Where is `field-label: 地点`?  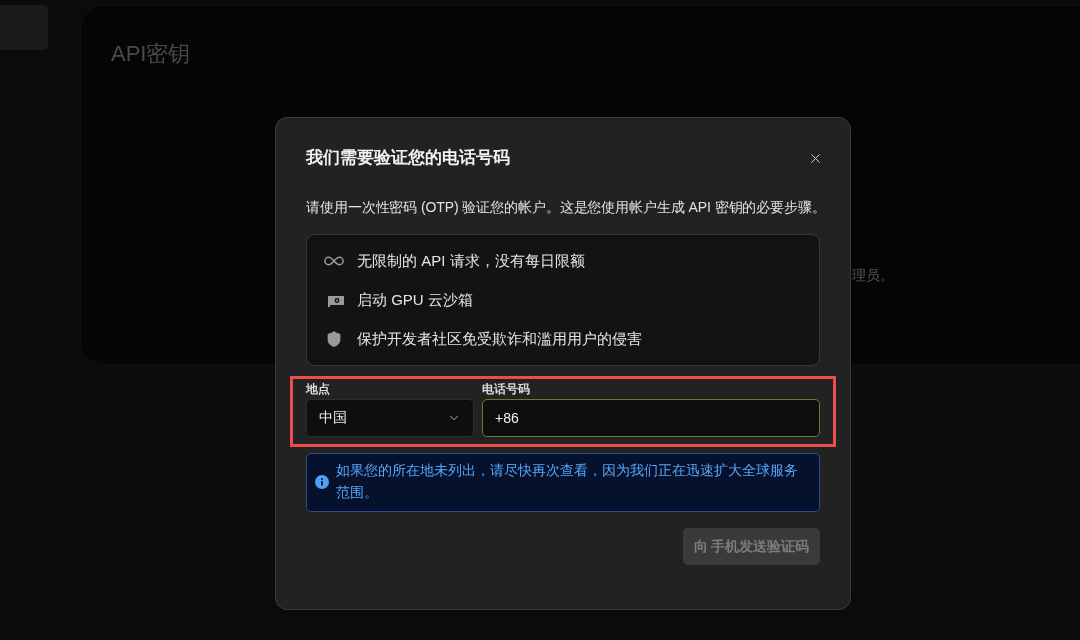 field-label: 地点 is located at coordinates (318, 389).